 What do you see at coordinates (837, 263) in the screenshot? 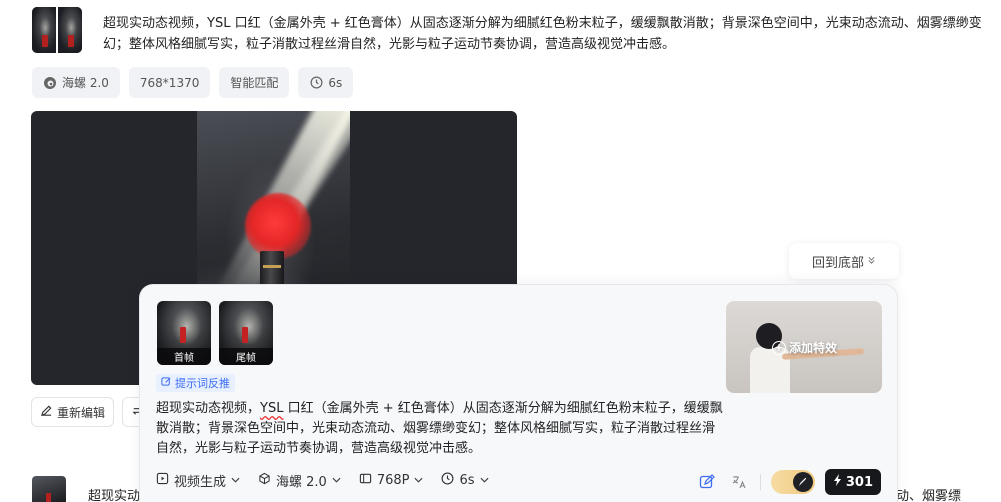
I see `back-to-bottom-label: 回到底部` at bounding box center [837, 263].